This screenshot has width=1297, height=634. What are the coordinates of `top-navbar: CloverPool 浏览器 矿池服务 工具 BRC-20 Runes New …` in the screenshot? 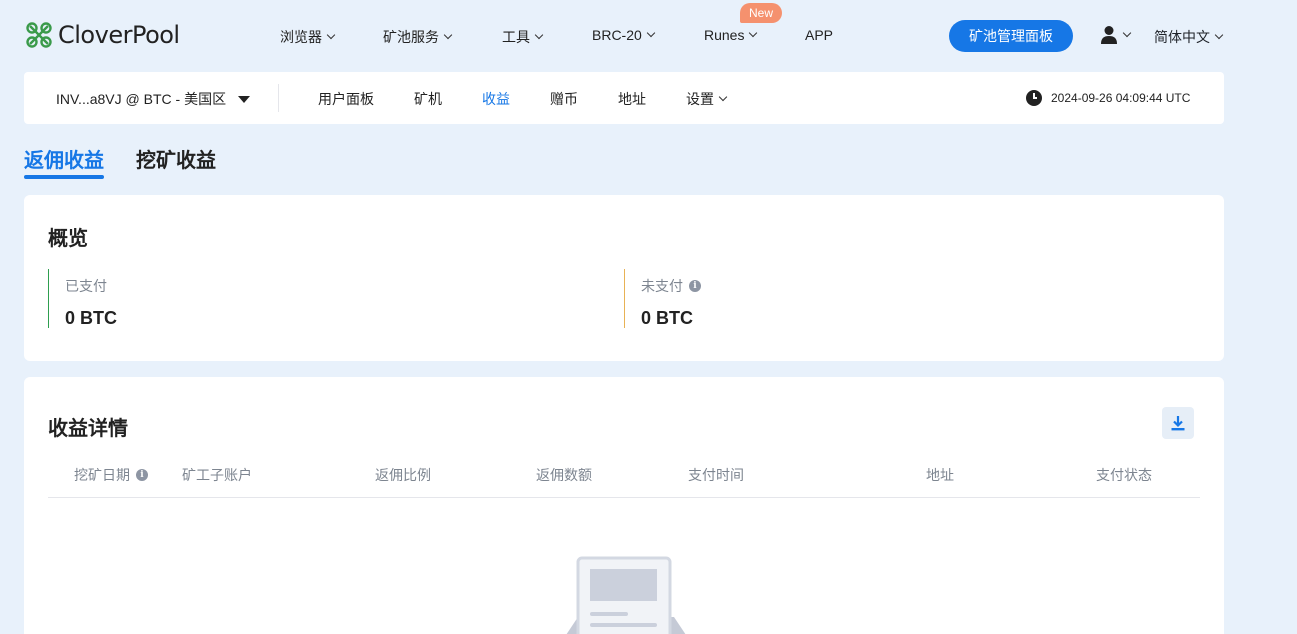 It's located at (648, 36).